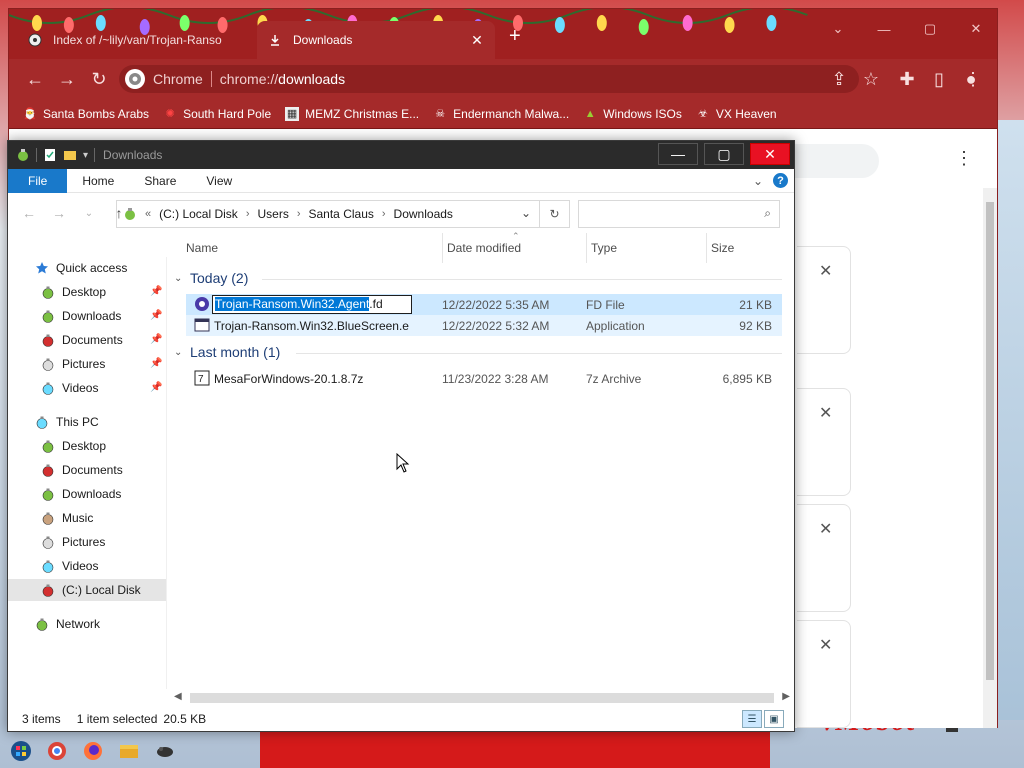 The height and width of the screenshot is (768, 1024). What do you see at coordinates (839, 79) in the screenshot?
I see `share-icon: ⇪` at bounding box center [839, 79].